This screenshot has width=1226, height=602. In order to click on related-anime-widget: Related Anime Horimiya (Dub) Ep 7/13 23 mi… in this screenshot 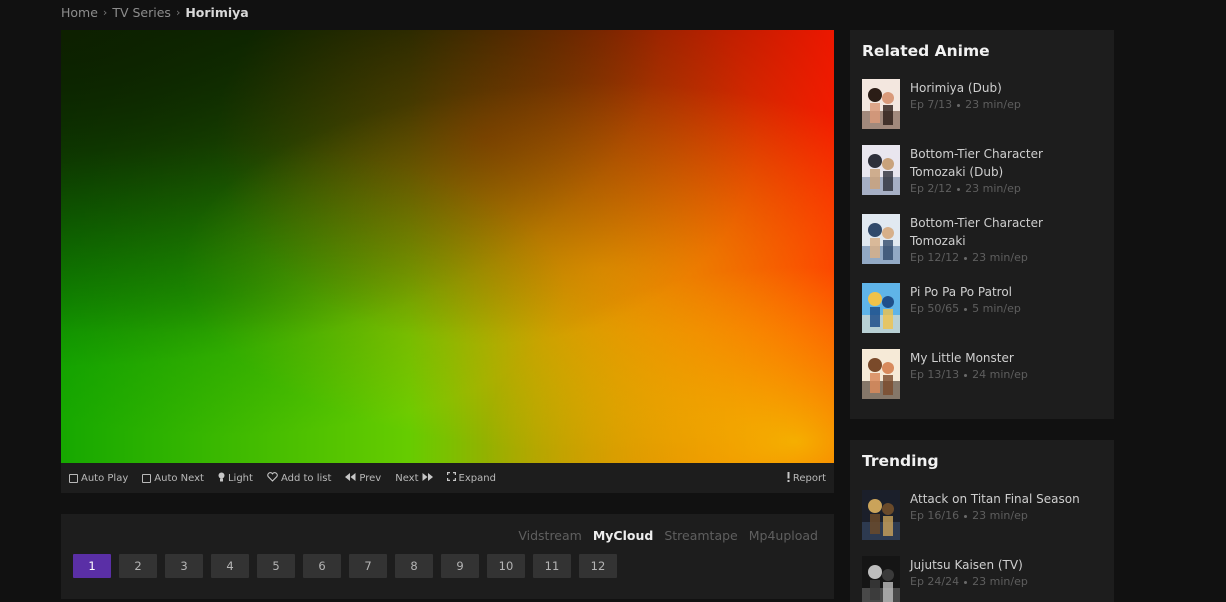, I will do `click(982, 224)`.